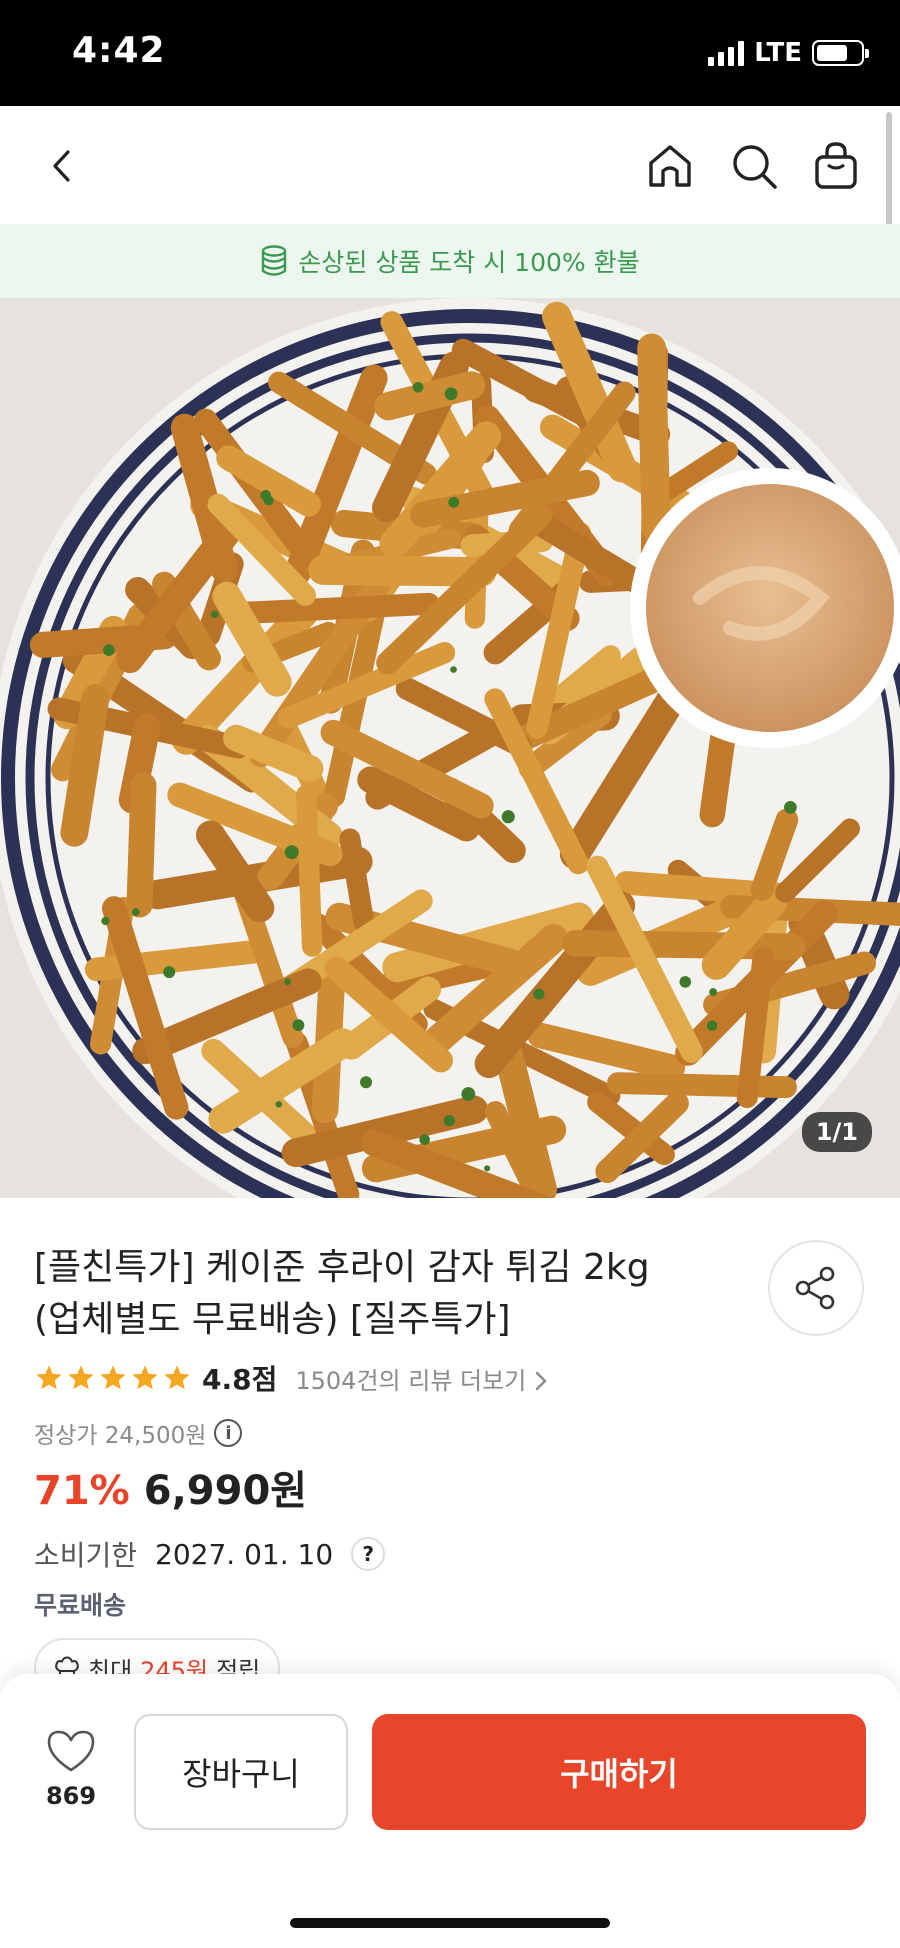 This screenshot has height=1948, width=900. What do you see at coordinates (541, 1380) in the screenshot?
I see `chevron-right-icon` at bounding box center [541, 1380].